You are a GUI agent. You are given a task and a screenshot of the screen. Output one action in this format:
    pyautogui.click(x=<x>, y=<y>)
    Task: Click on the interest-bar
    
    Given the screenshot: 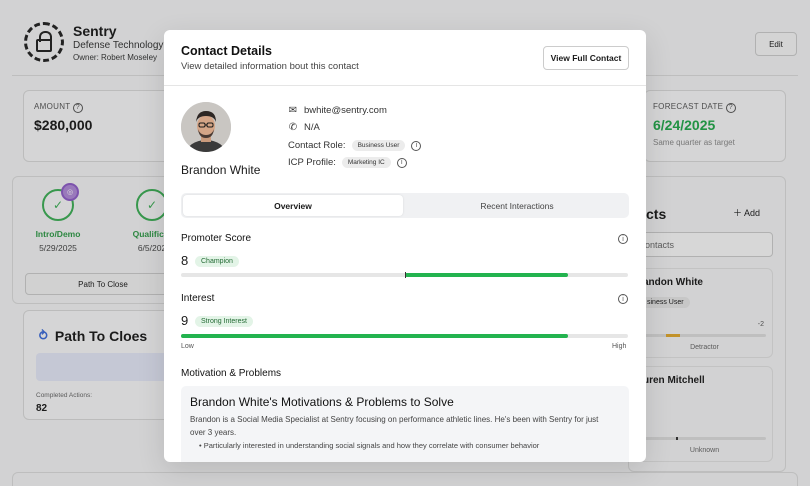 What is the action you would take?
    pyautogui.click(x=404, y=336)
    